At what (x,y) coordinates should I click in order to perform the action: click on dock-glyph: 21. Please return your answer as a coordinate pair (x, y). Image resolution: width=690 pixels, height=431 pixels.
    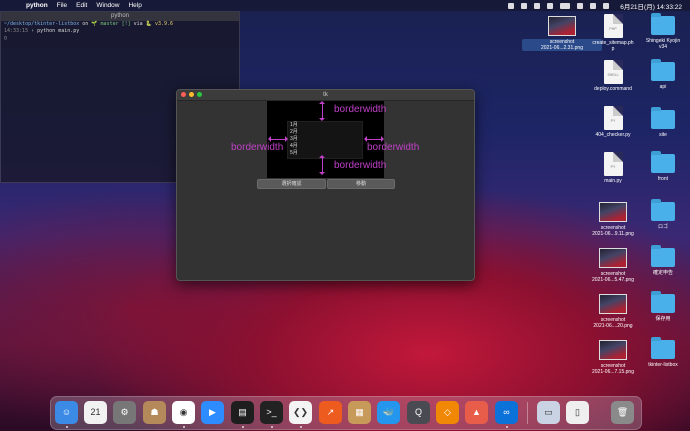
    Looking at the image, I should click on (95, 412).